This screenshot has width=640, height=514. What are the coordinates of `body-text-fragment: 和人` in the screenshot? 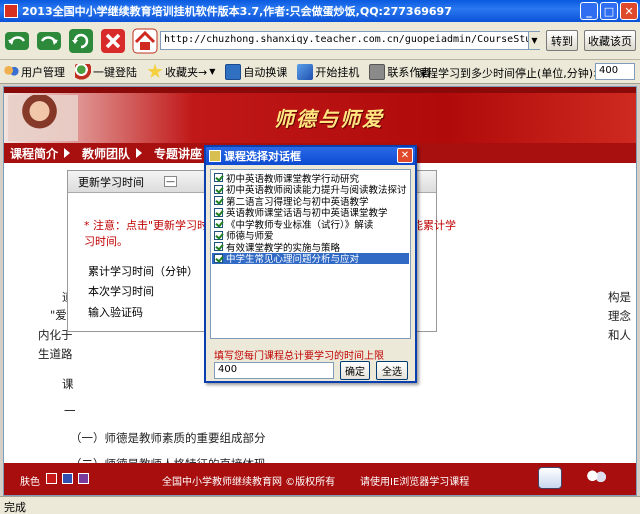 It's located at (619, 335).